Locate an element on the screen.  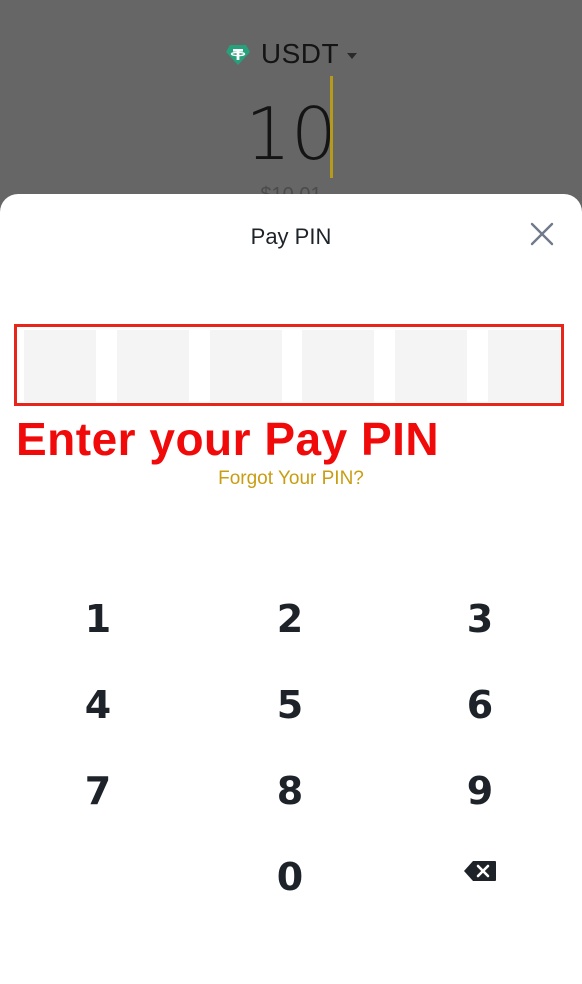
close-icon is located at coordinates (542, 234).